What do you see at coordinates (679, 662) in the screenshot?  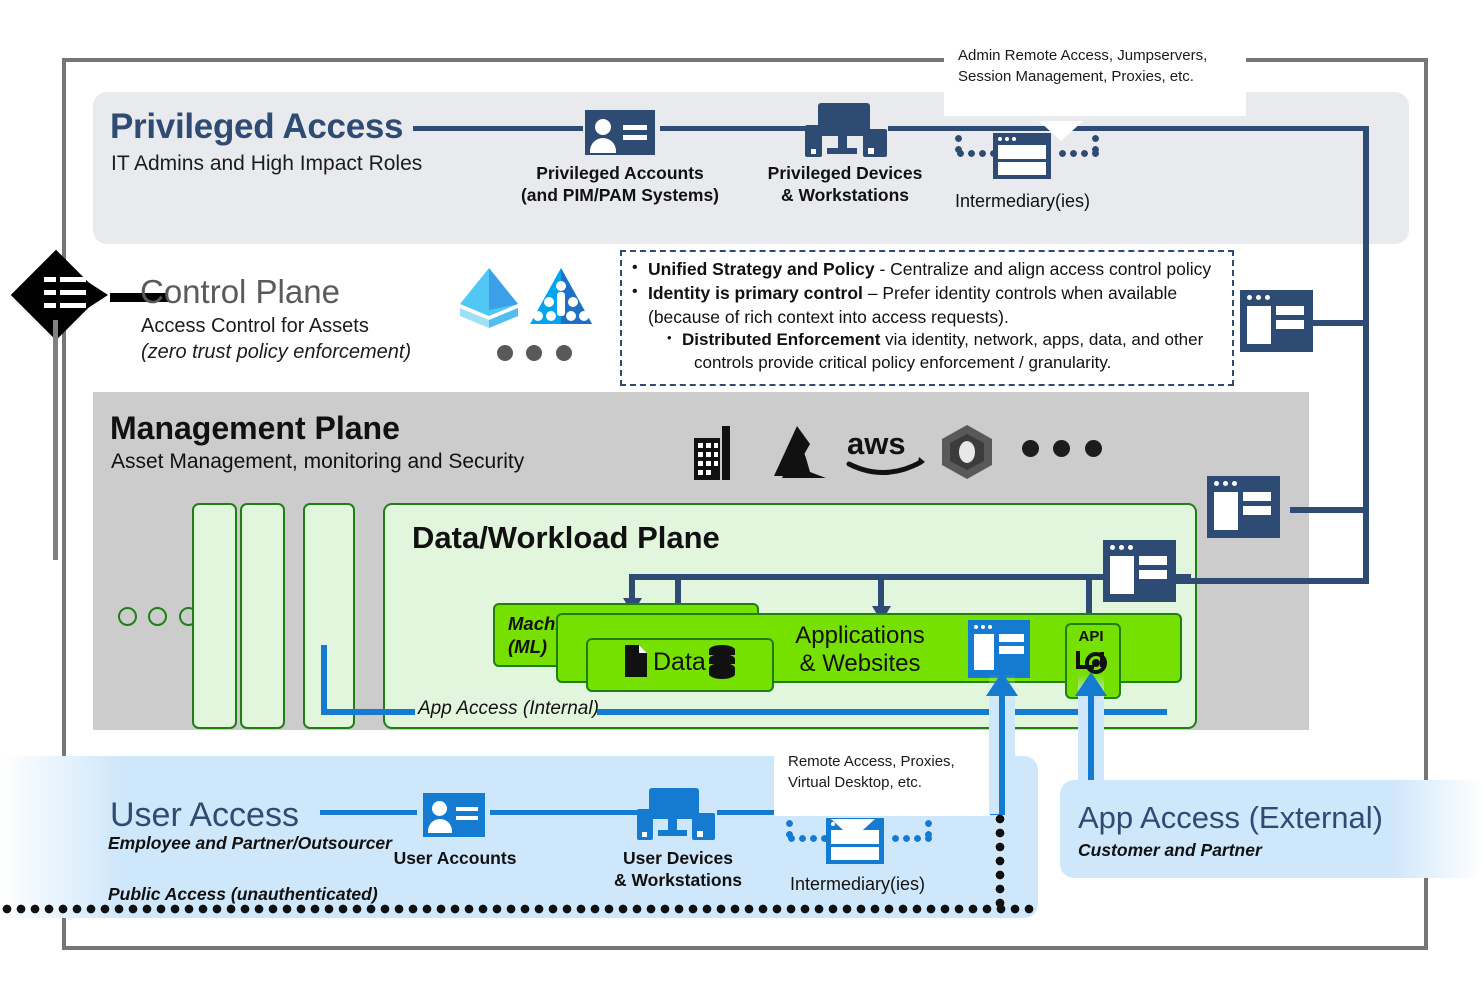 I see `data-label: Data` at bounding box center [679, 662].